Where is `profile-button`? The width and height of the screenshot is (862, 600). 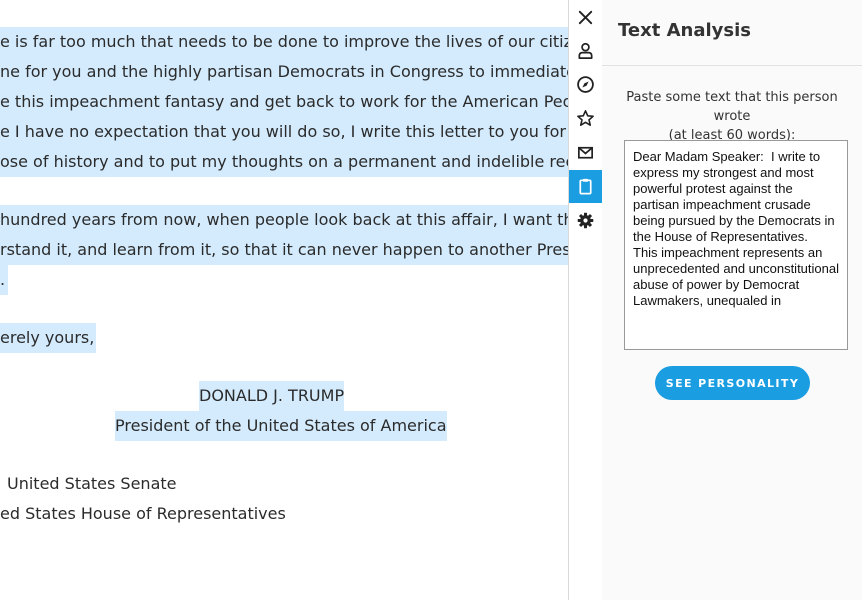 profile-button is located at coordinates (585, 50).